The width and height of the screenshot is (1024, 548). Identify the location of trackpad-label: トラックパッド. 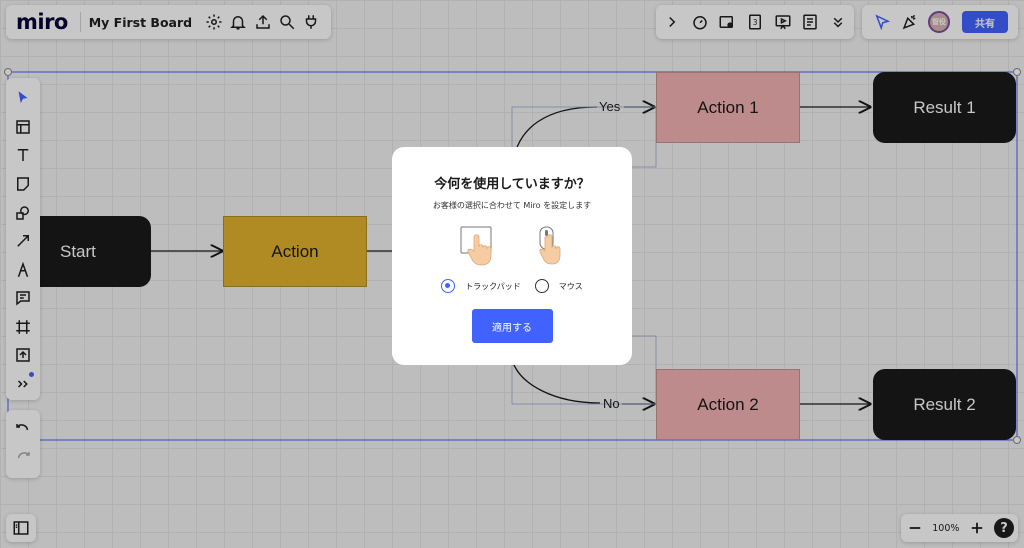
(493, 286).